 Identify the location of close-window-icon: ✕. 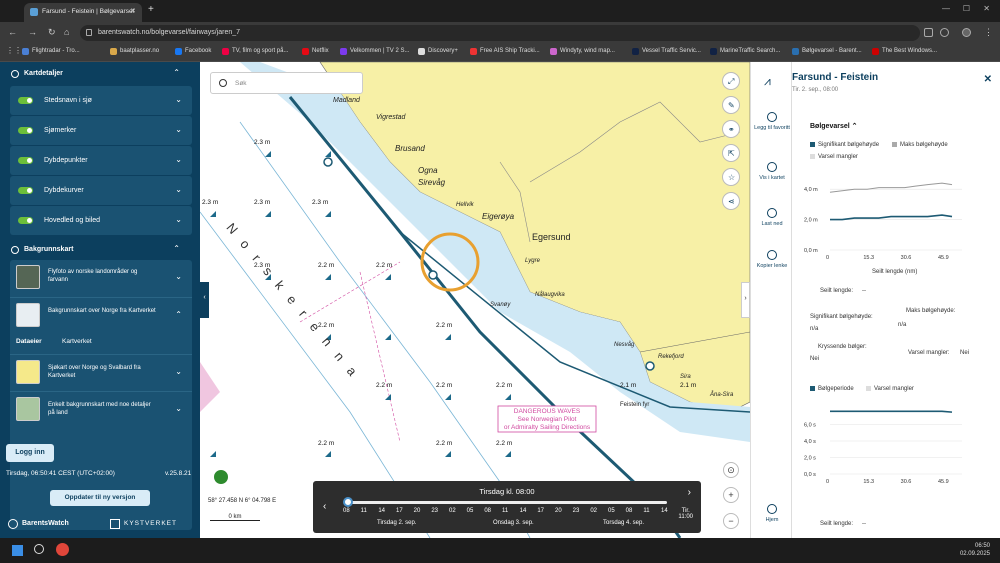
(986, 8).